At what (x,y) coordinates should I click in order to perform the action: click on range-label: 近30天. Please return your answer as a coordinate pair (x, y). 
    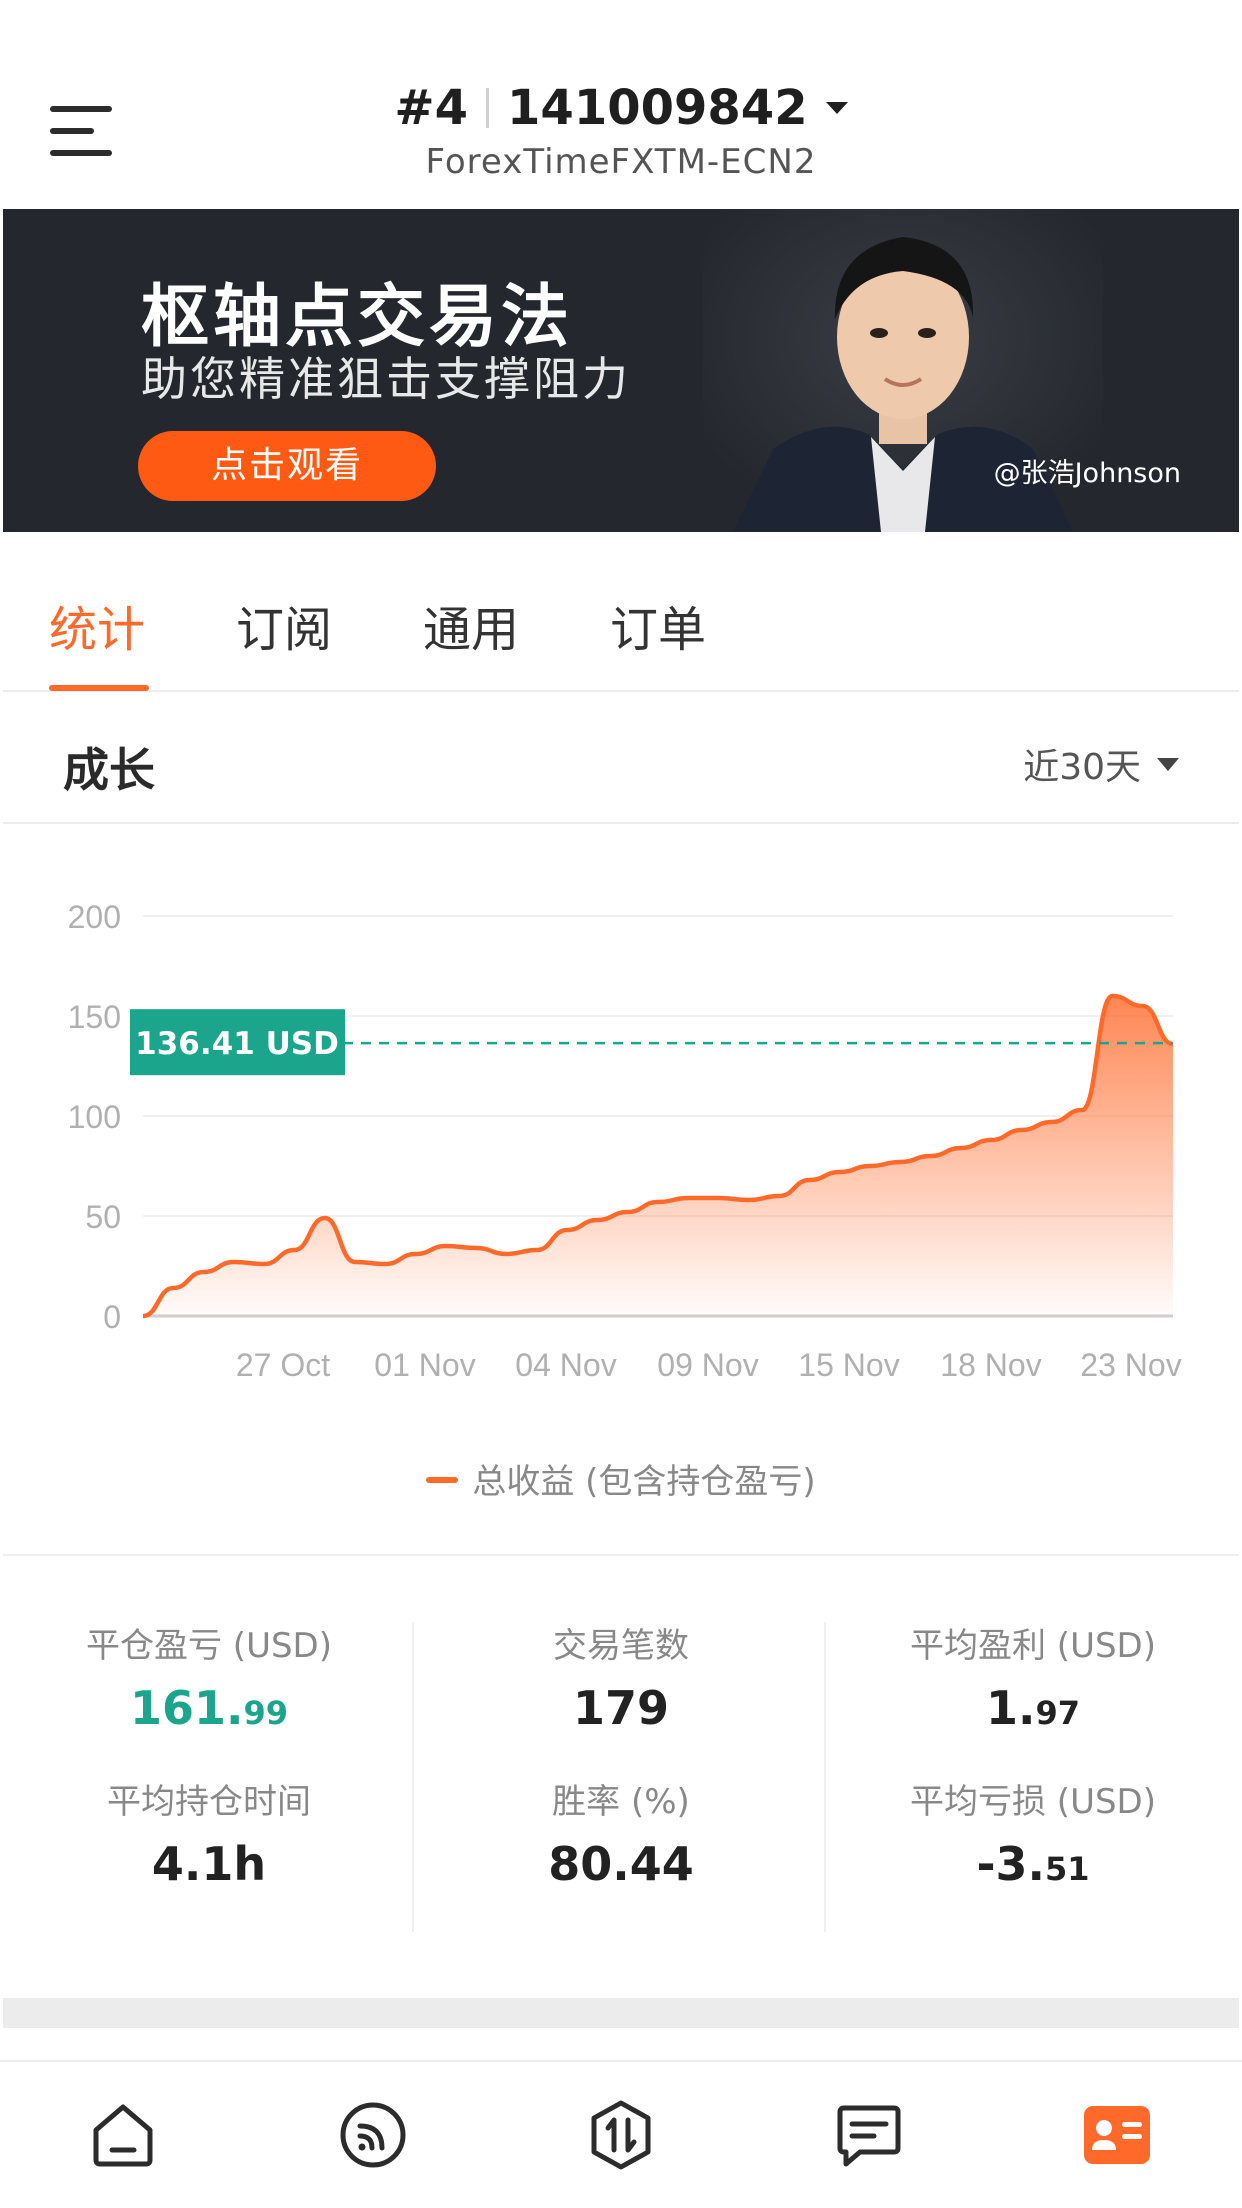
    Looking at the image, I should click on (1082, 767).